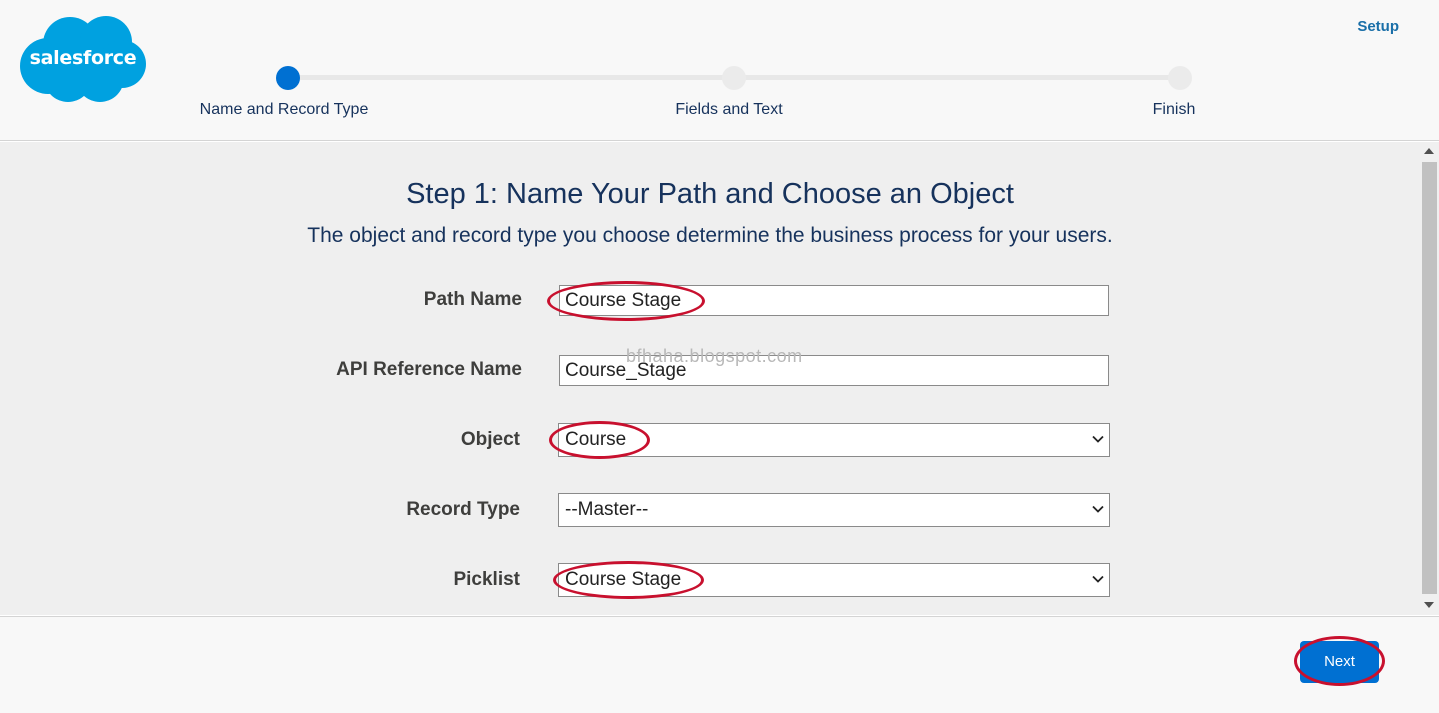  Describe the element at coordinates (1339, 662) in the screenshot. I see `next-button: Next` at that location.